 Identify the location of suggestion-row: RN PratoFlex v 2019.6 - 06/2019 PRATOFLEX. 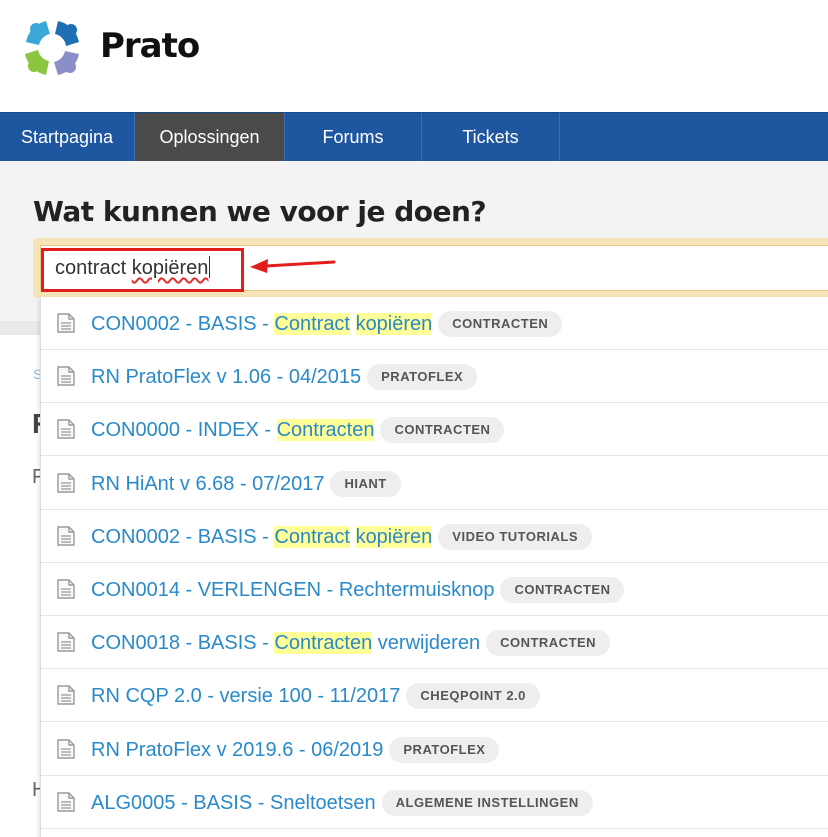
(434, 749).